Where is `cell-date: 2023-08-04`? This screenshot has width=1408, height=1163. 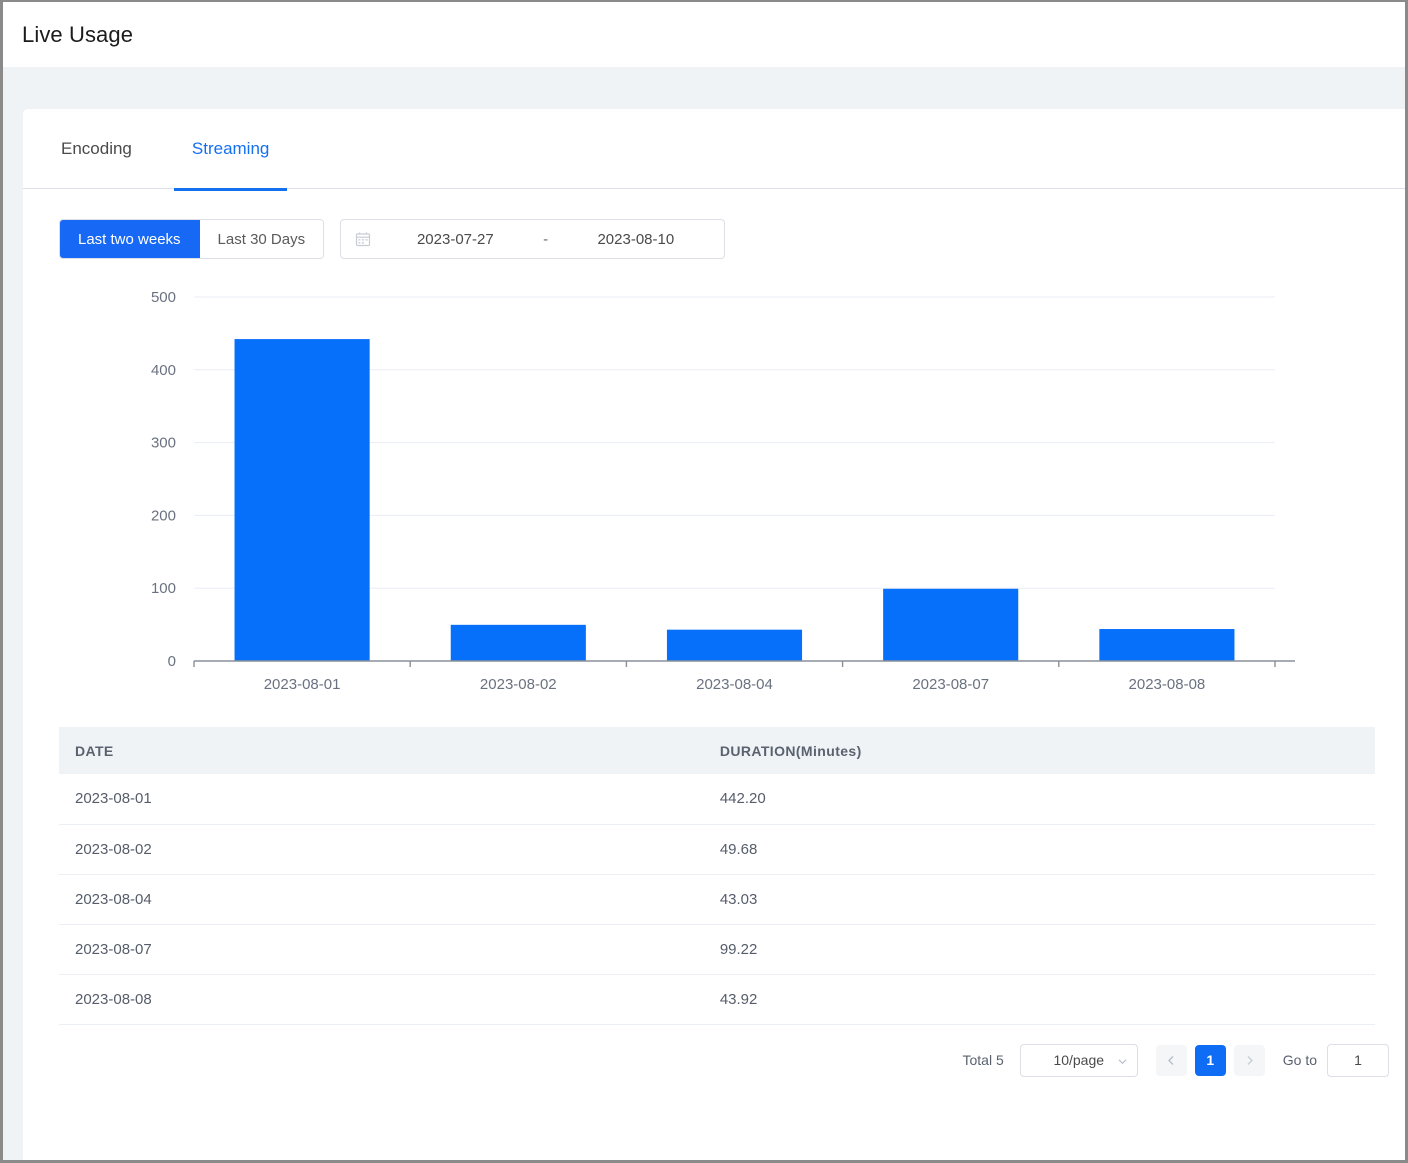 cell-date: 2023-08-04 is located at coordinates (381, 899).